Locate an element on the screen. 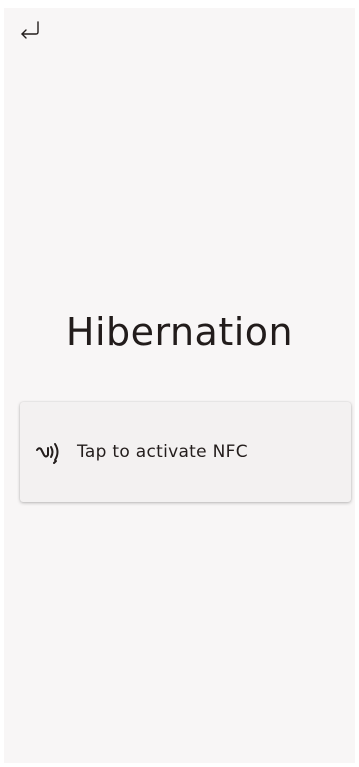  nfc-card-label: Tap to activate NFC is located at coordinates (162, 452).